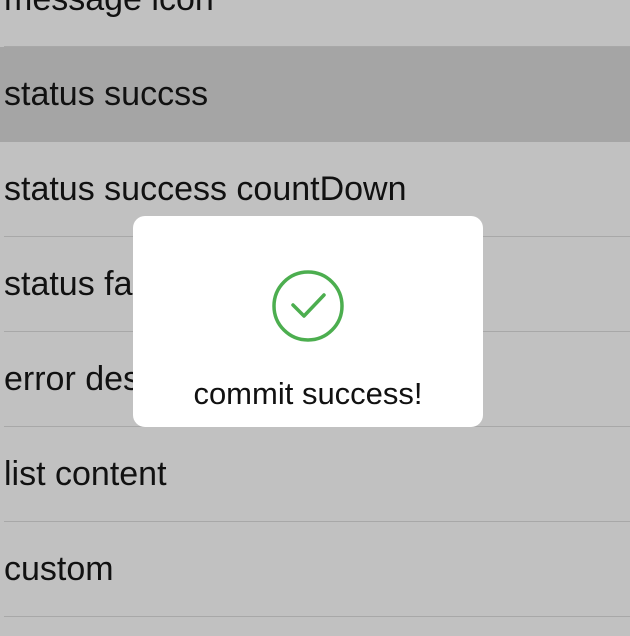 The width and height of the screenshot is (630, 636). I want to click on list-item-label: custom, so click(59, 569).